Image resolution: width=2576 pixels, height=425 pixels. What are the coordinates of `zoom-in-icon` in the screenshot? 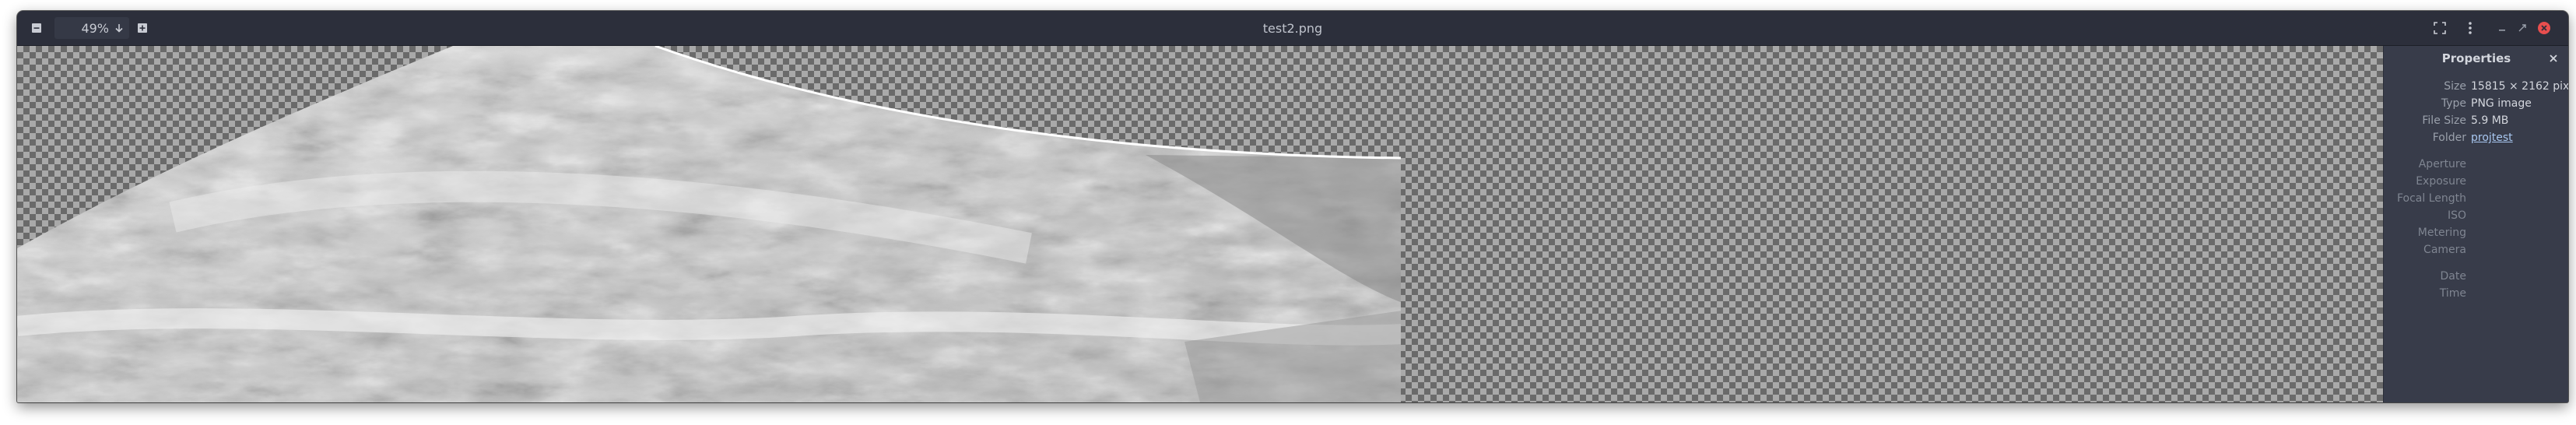 It's located at (143, 28).